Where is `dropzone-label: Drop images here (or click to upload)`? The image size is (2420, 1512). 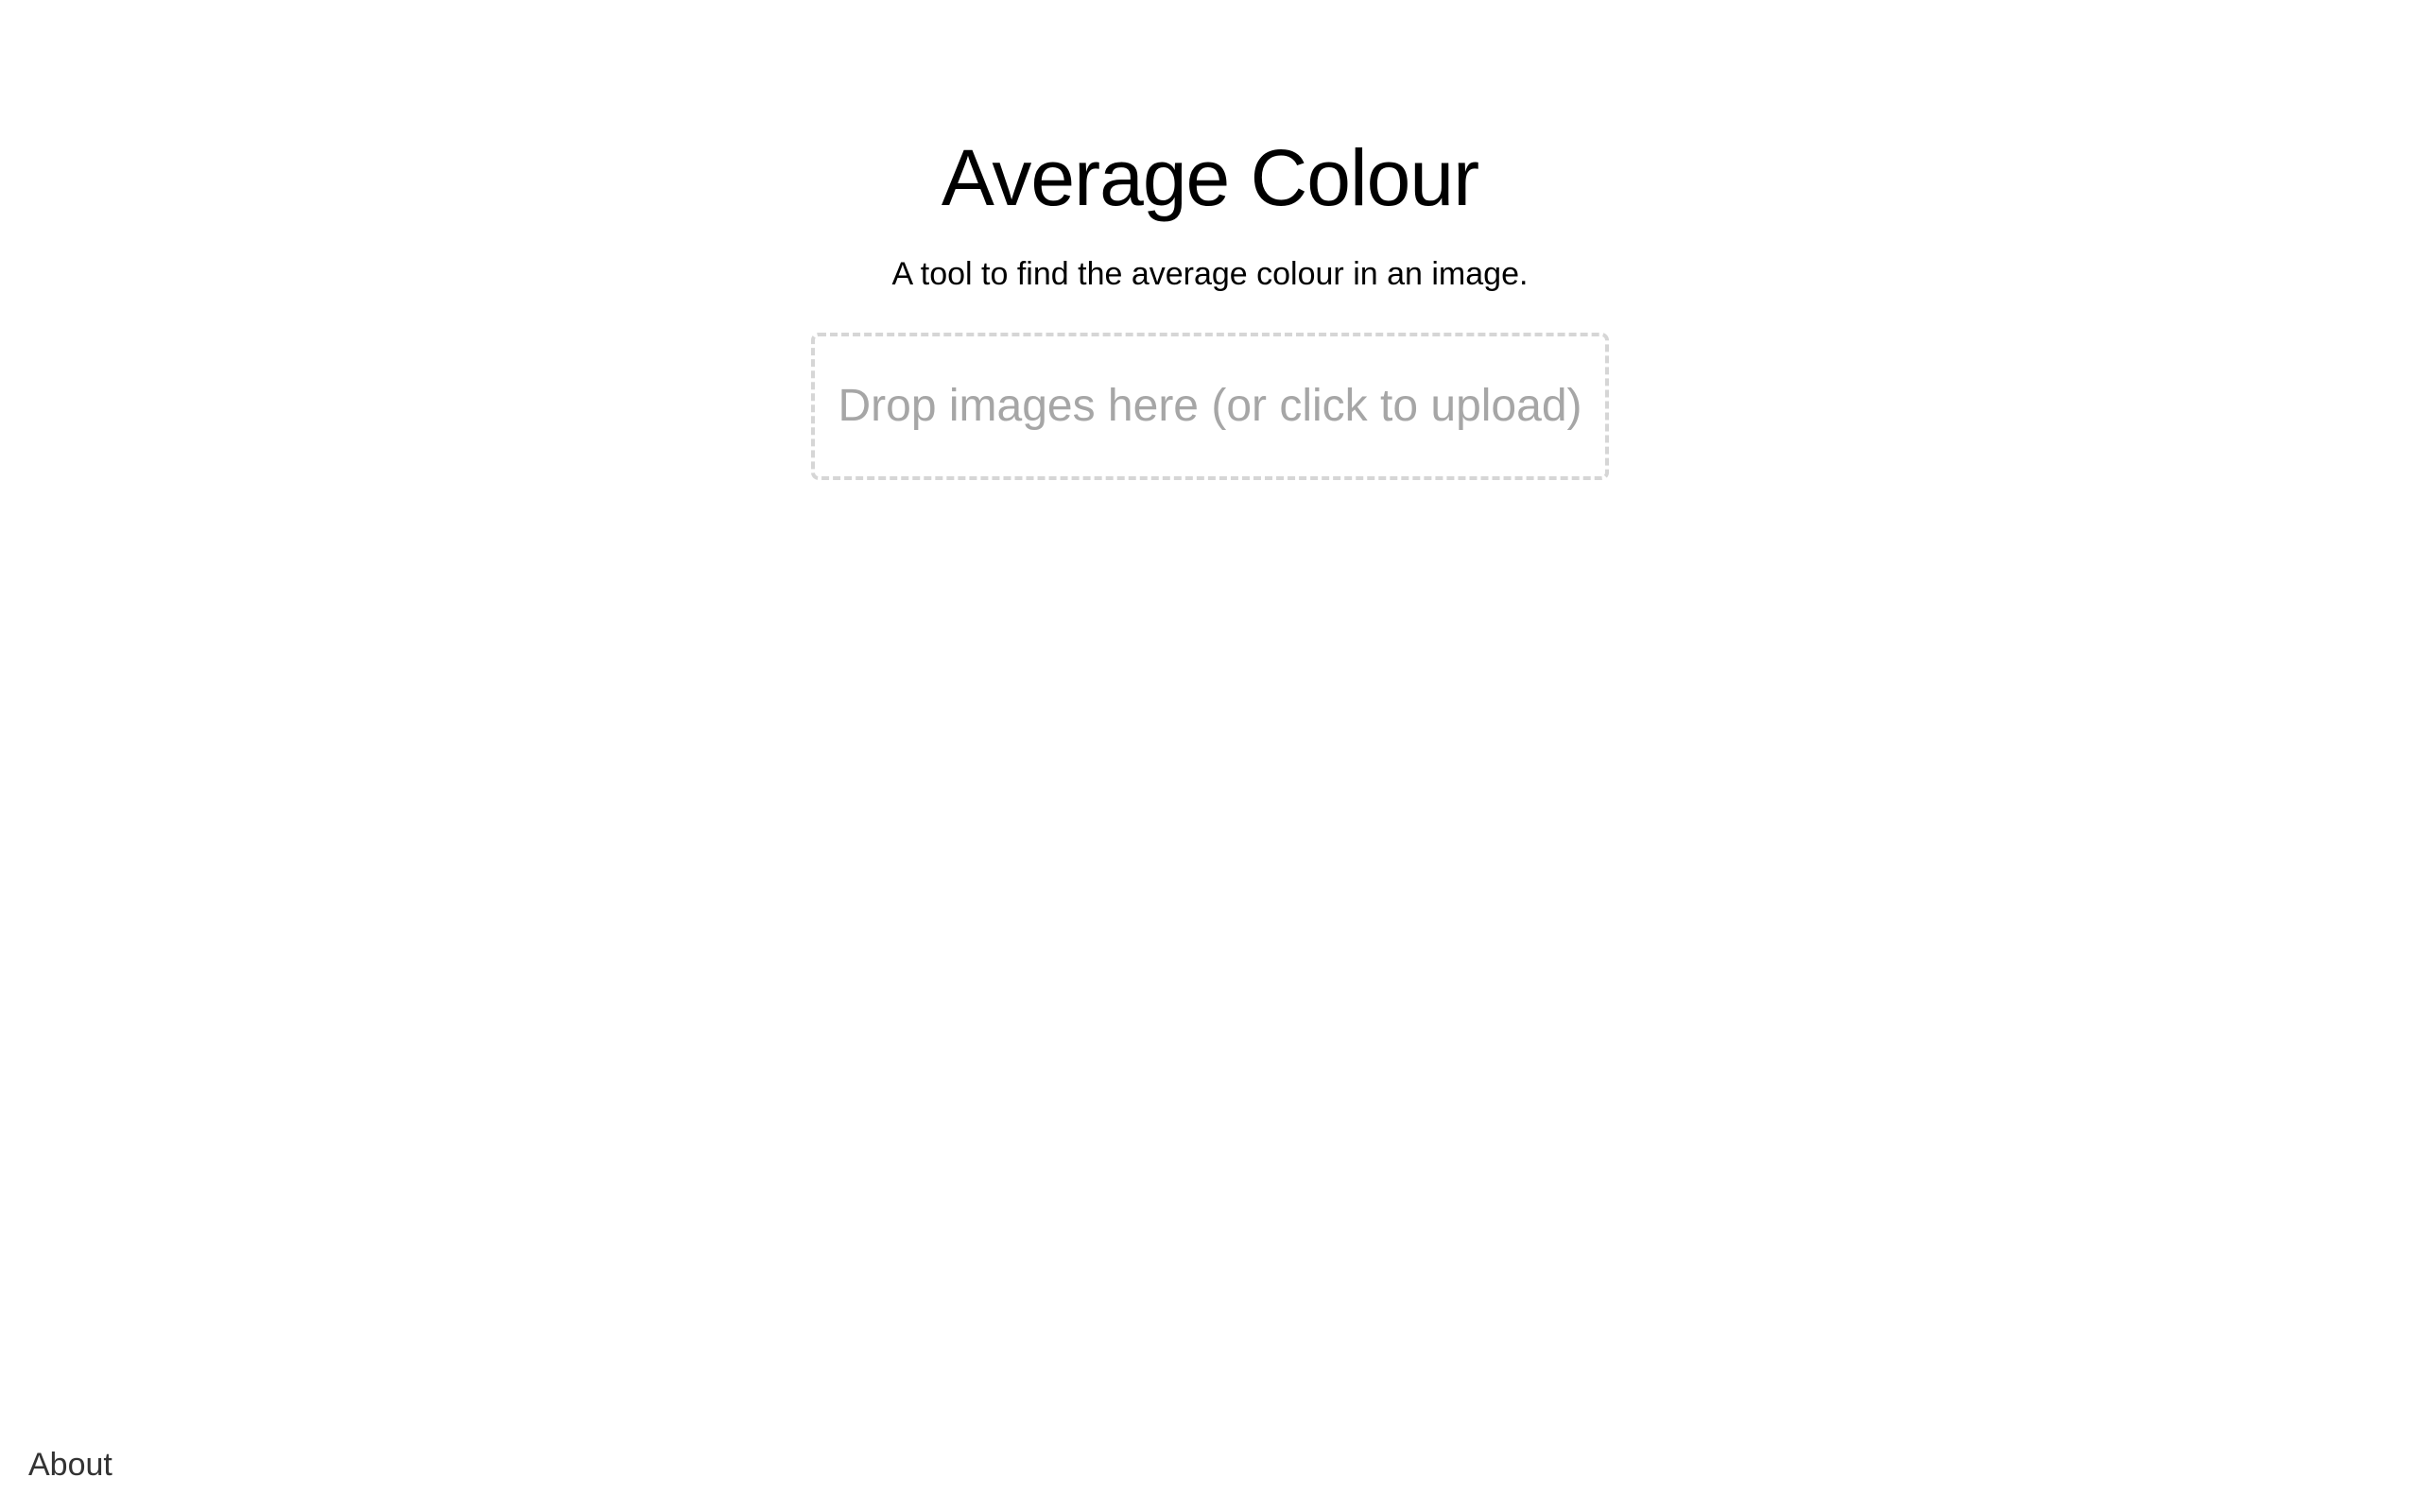 dropzone-label: Drop images here (or click to upload) is located at coordinates (1210, 406).